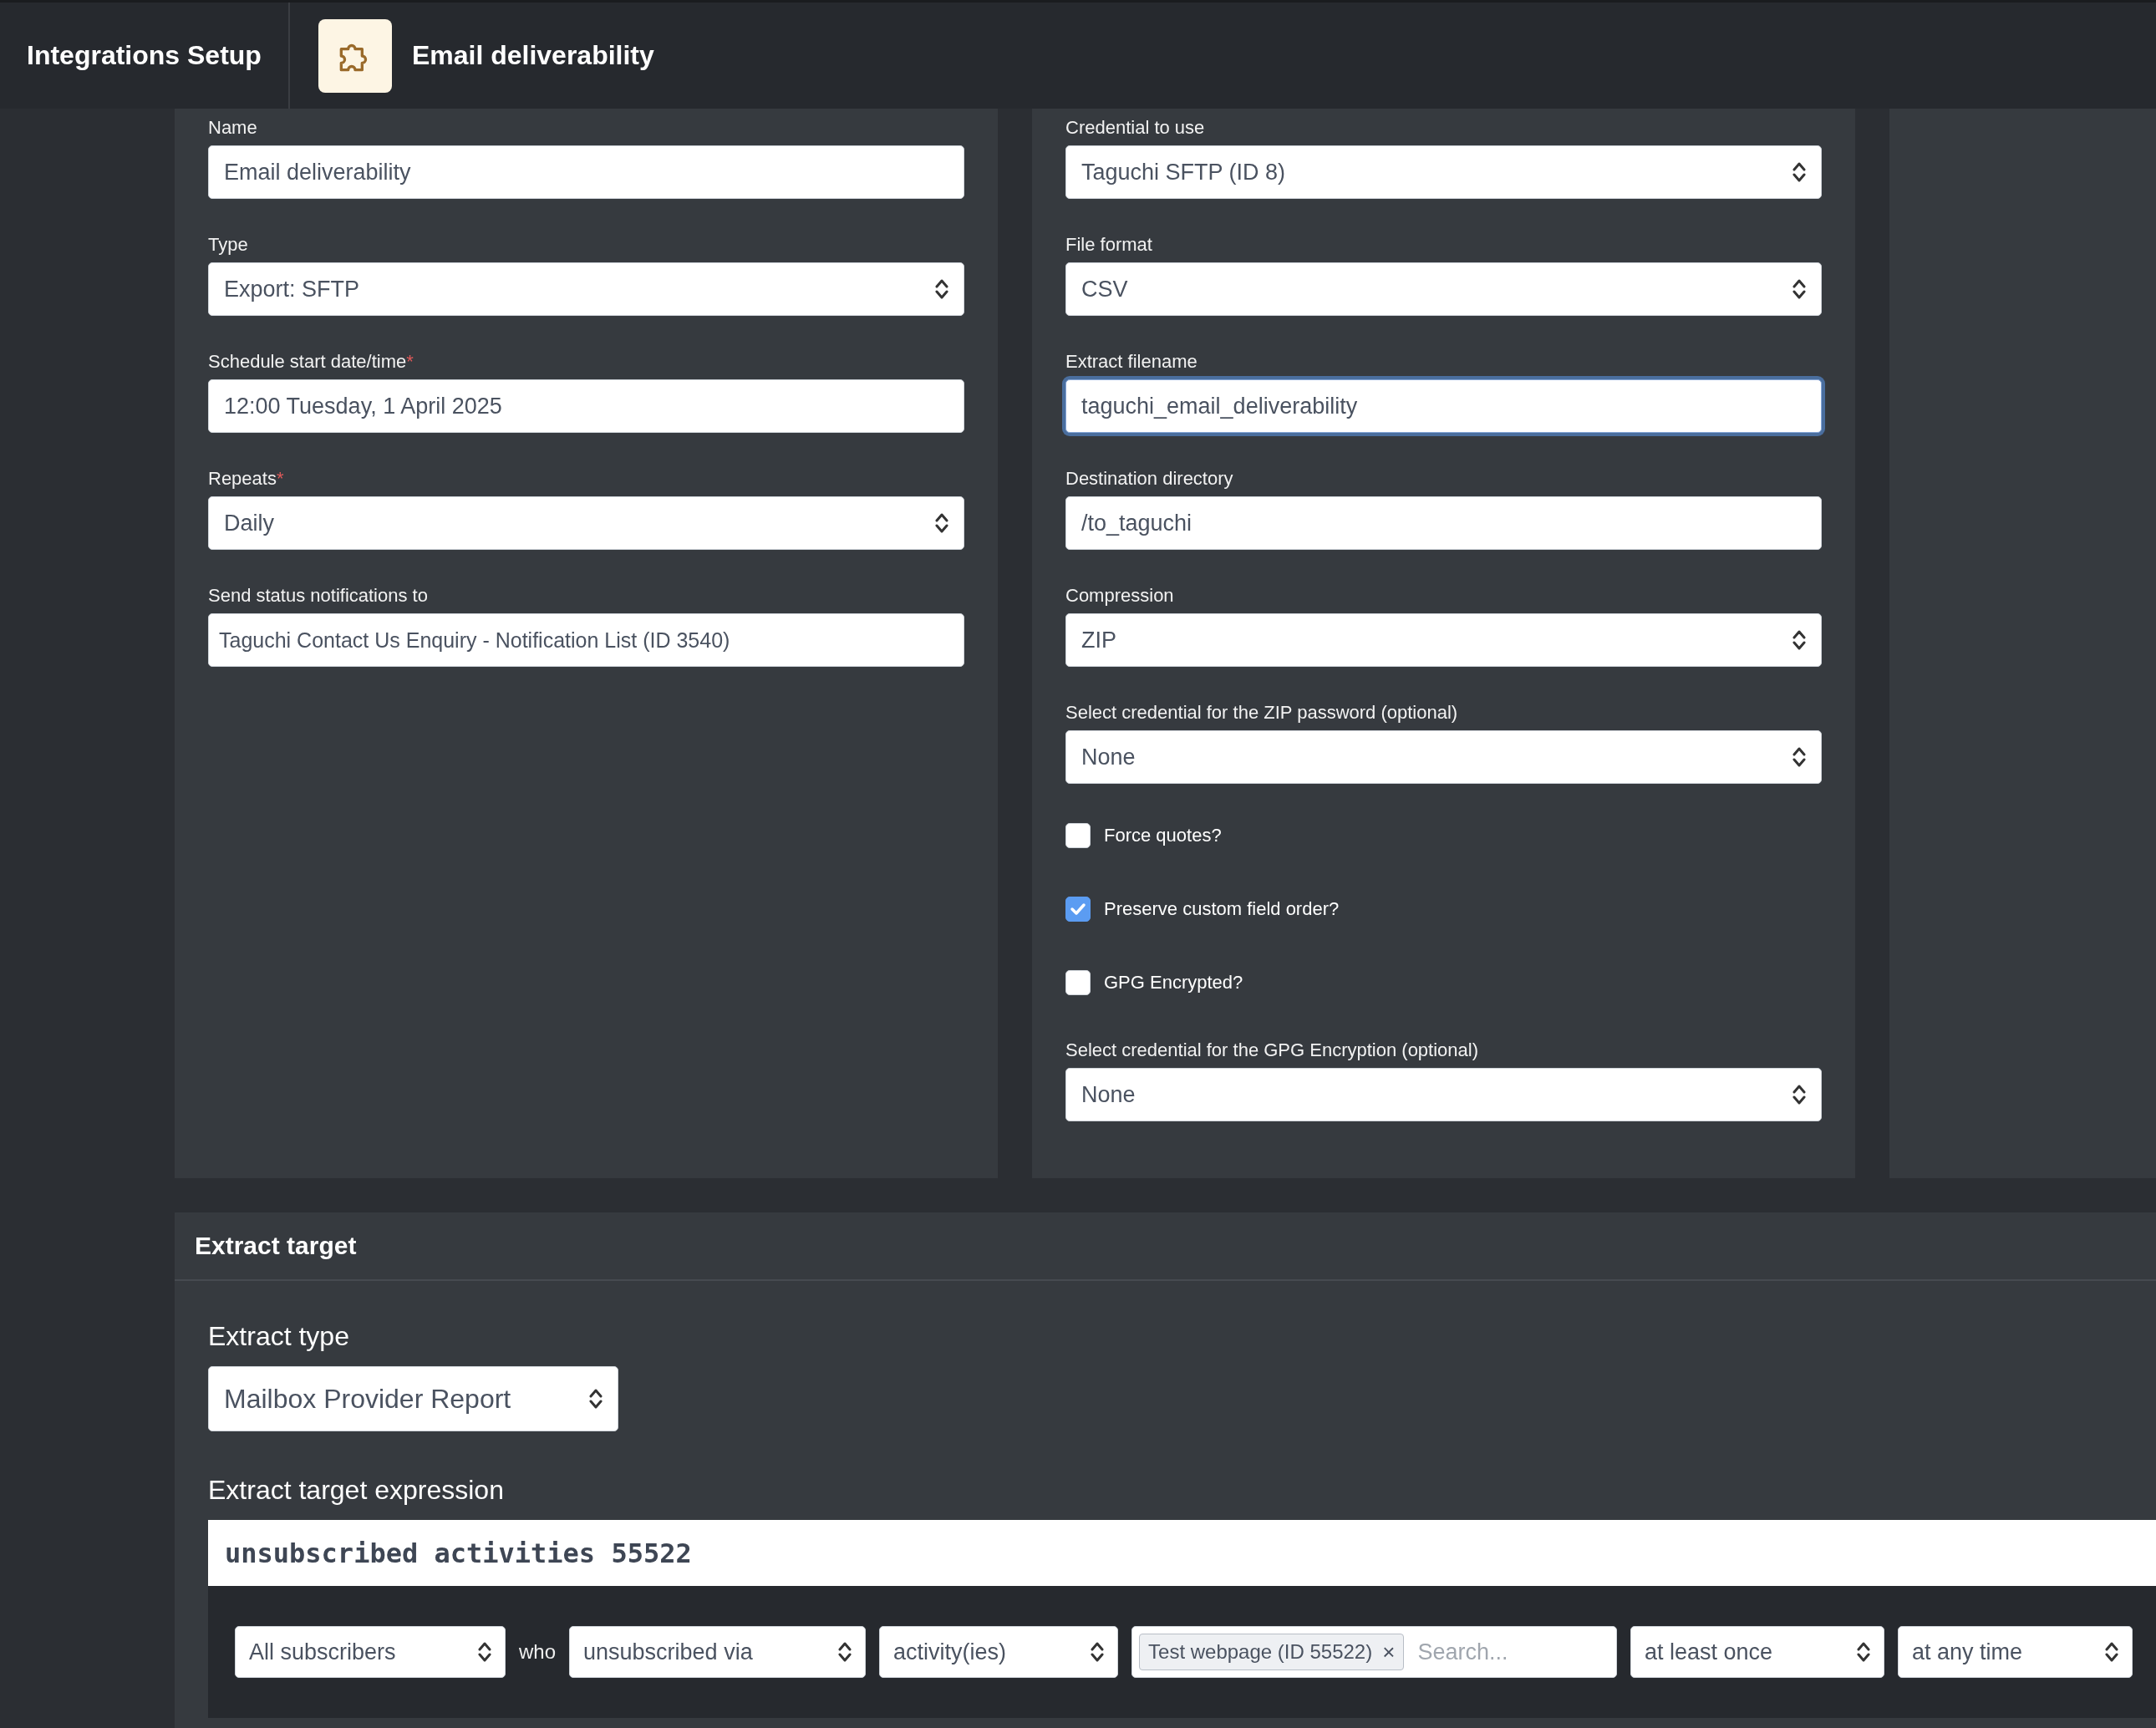 The height and width of the screenshot is (1728, 2156). What do you see at coordinates (1108, 245) in the screenshot?
I see `field-label: File format` at bounding box center [1108, 245].